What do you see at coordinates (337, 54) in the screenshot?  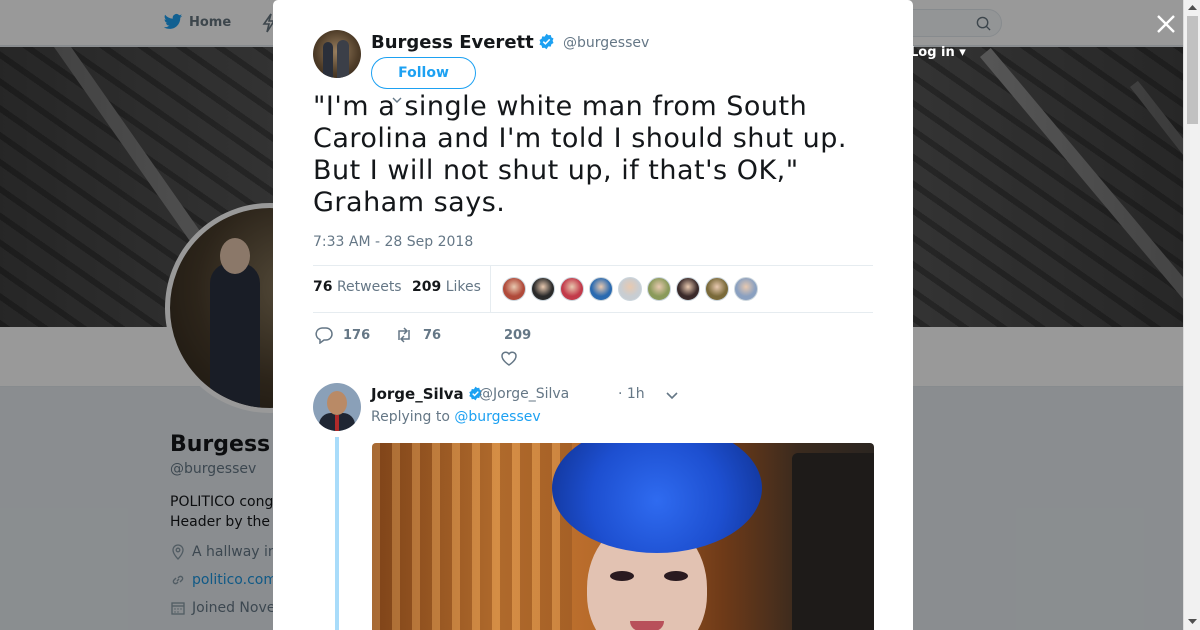 I see `author-avatar` at bounding box center [337, 54].